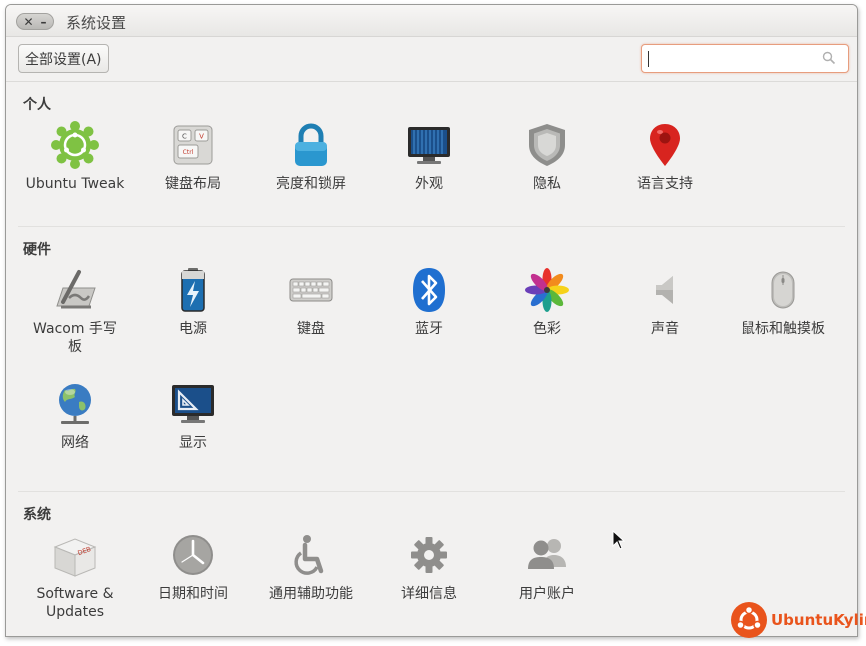 The image size is (866, 646). I want to click on globe-network-icon, so click(75, 404).